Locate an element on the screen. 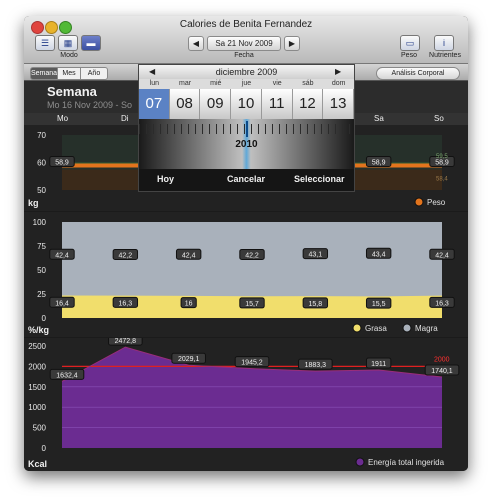 This screenshot has height=503, width=489. y-tick-label: 75 is located at coordinates (41, 246).